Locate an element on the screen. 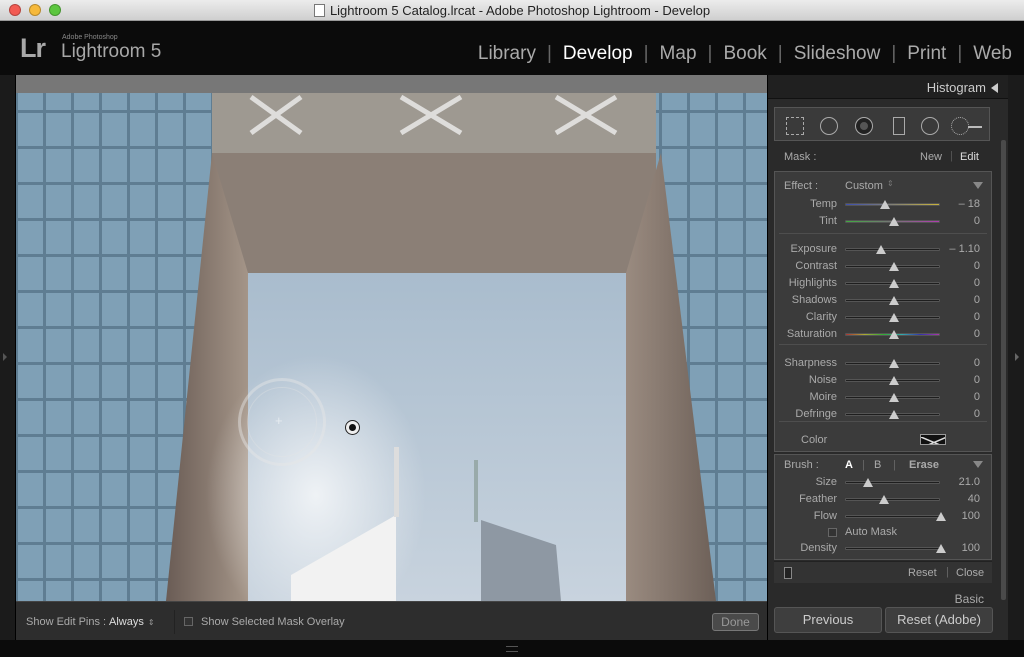  moire-value: 0 is located at coordinates (960, 397).